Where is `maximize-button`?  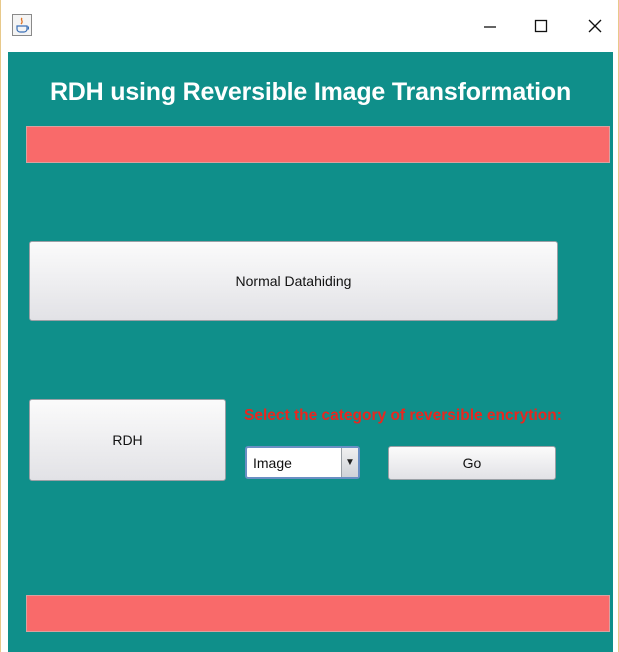 maximize-button is located at coordinates (541, 26).